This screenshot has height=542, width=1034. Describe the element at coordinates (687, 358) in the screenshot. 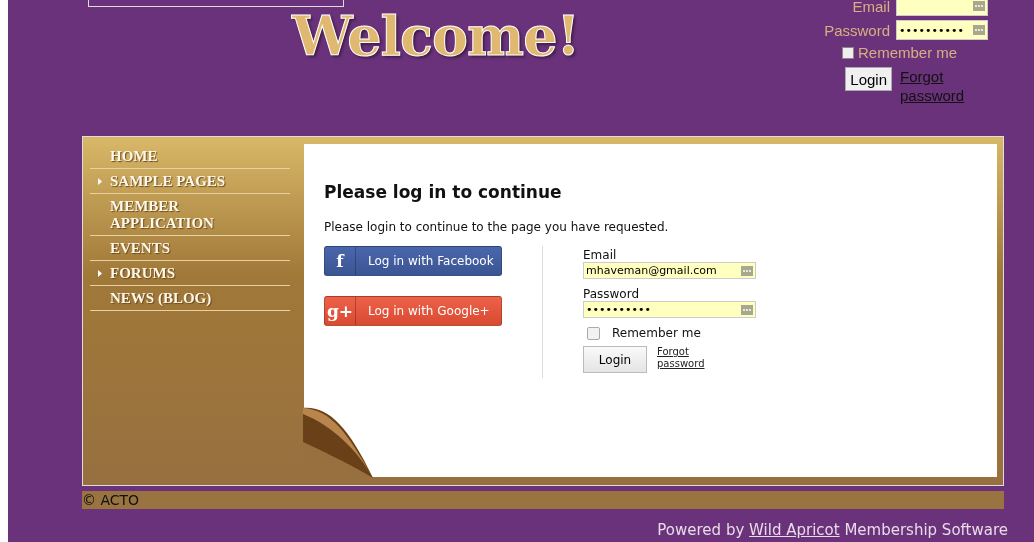

I see `forgot-password-link: Forgot password` at that location.